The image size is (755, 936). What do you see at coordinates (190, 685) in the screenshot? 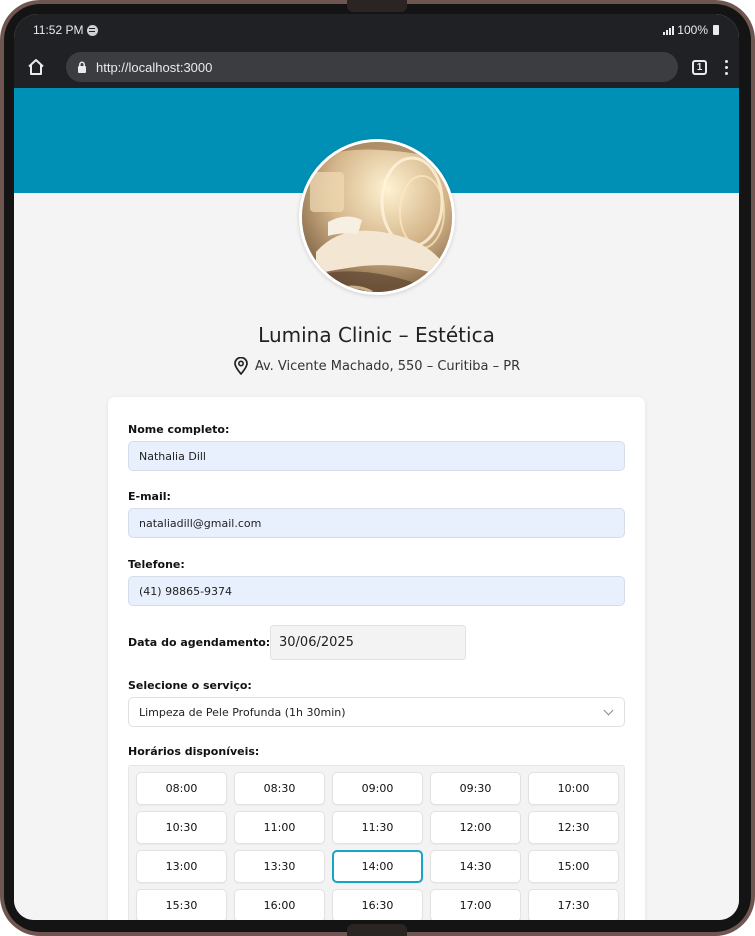
I see `service-label: Selecione o serviço:` at bounding box center [190, 685].